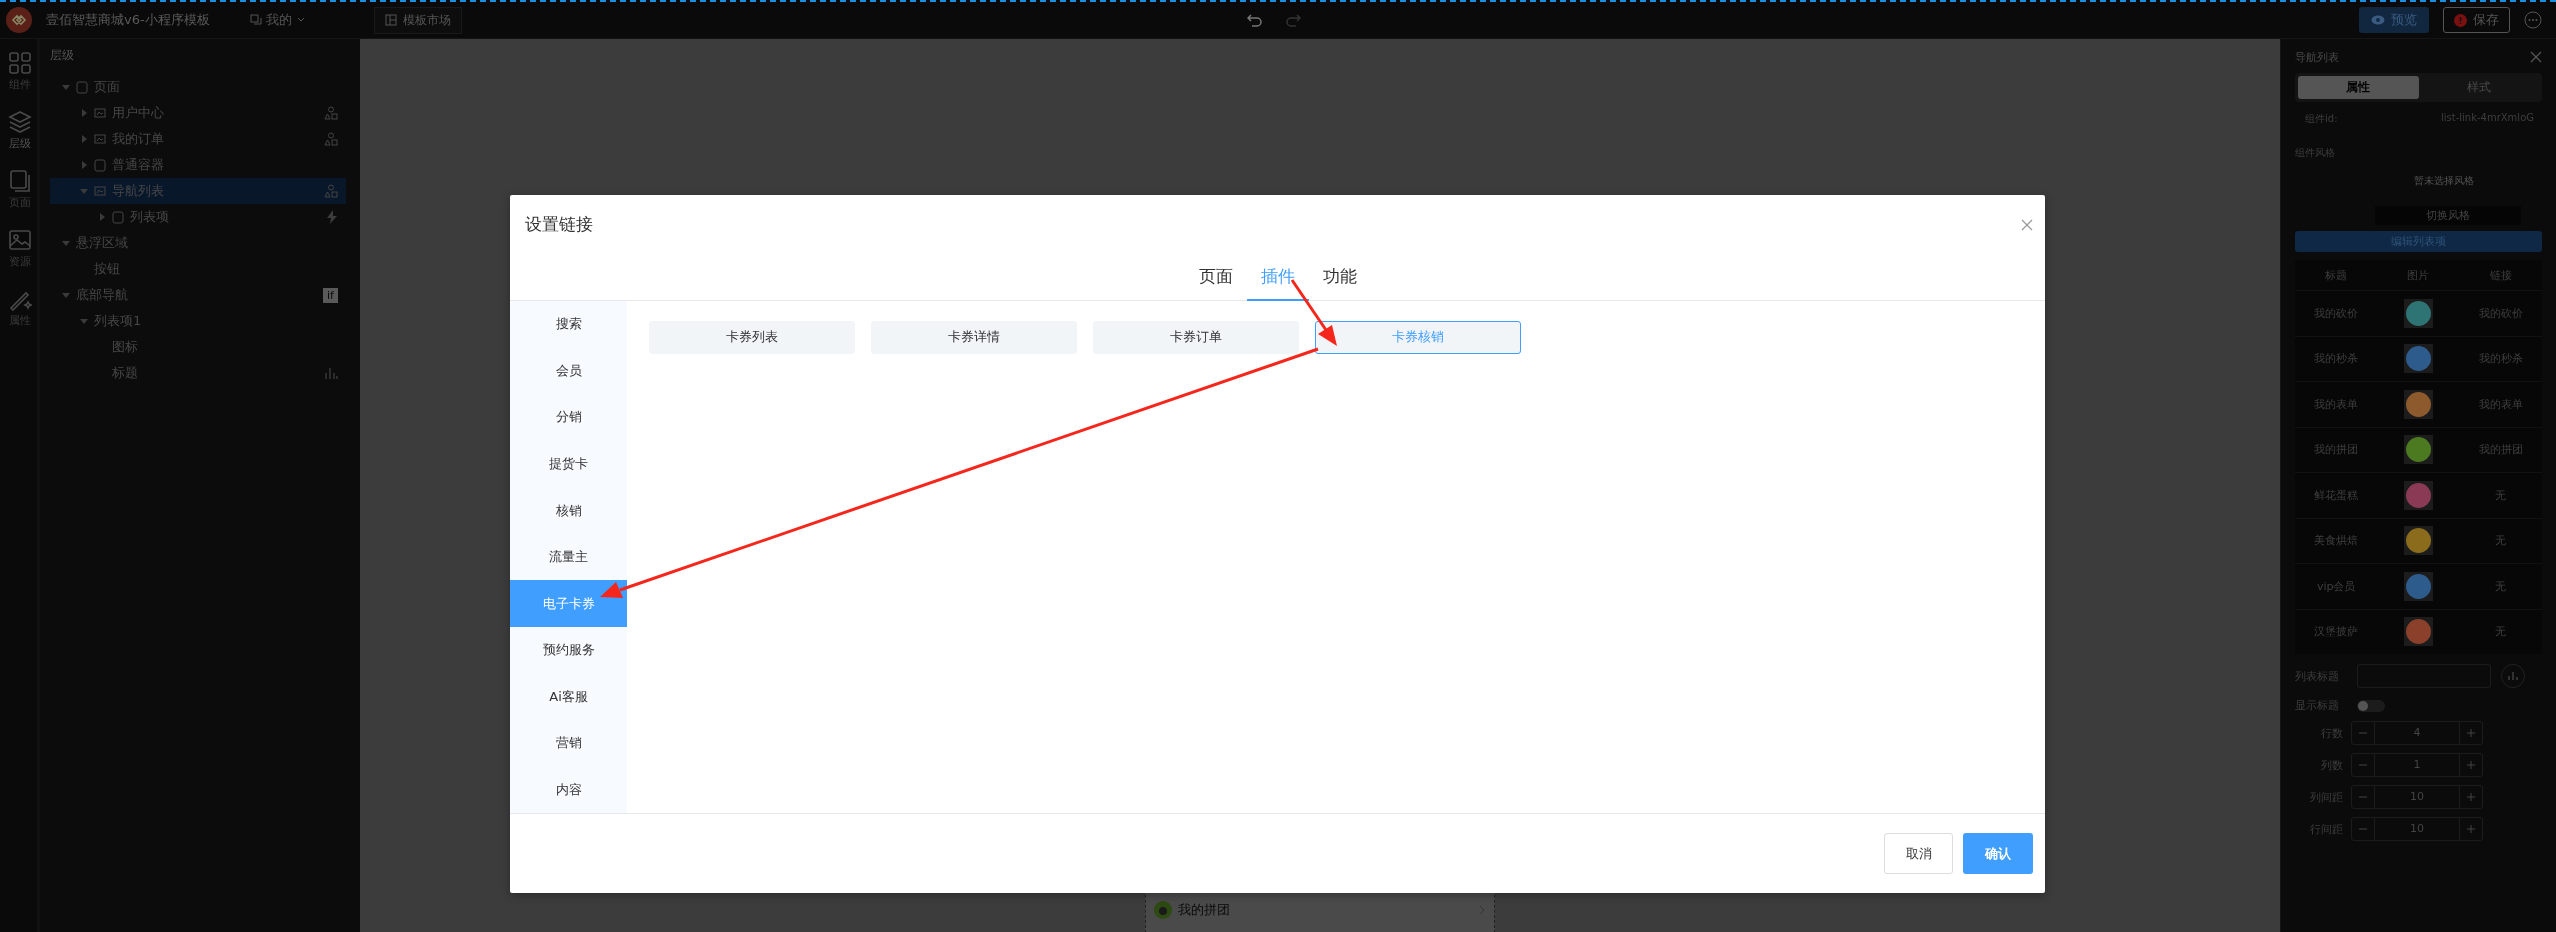 The image size is (2556, 932). I want to click on link-option: 卡券列表, so click(752, 337).